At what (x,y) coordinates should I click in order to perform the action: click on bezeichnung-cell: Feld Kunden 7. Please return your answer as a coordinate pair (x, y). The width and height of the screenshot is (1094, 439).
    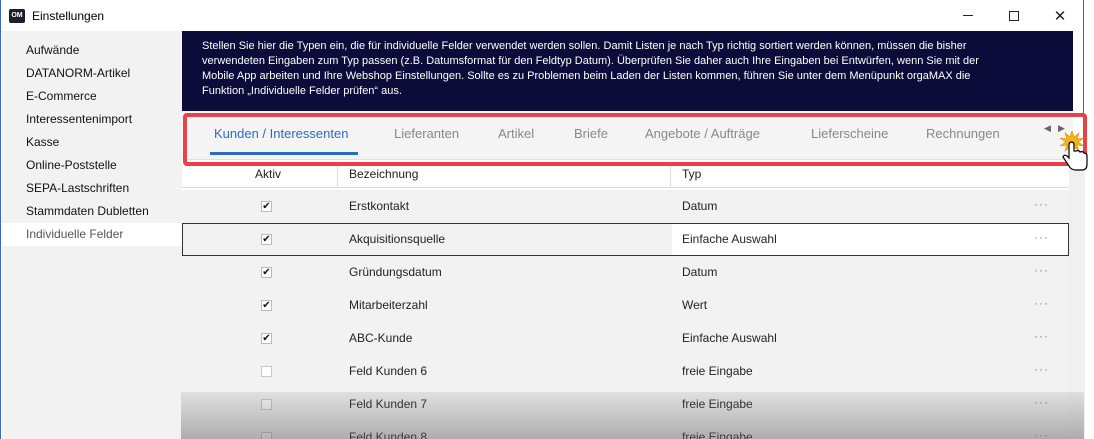
    Looking at the image, I should click on (388, 404).